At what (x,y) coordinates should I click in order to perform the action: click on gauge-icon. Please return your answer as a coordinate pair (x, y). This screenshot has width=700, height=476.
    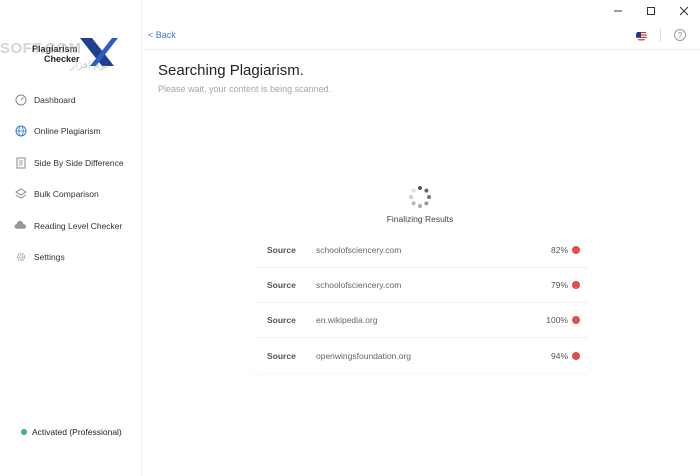
    Looking at the image, I should click on (20, 99).